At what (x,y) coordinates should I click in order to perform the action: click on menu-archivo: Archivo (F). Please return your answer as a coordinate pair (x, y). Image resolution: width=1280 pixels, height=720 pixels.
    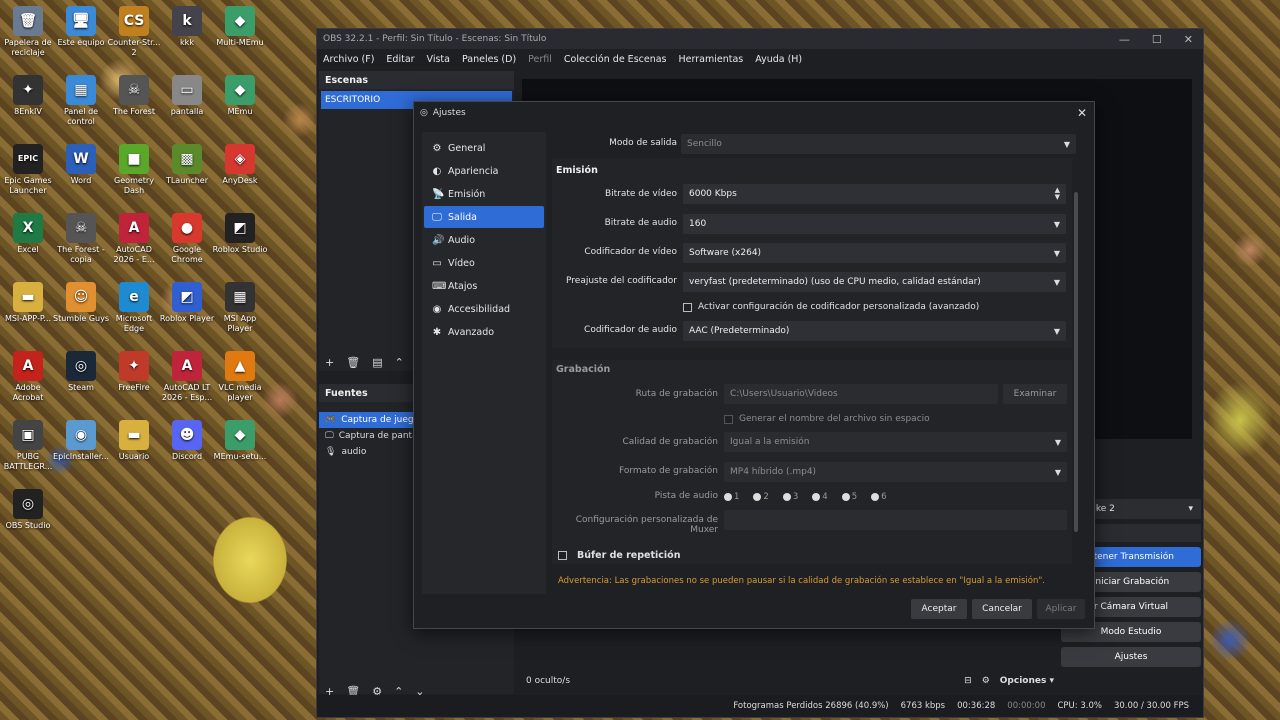
    Looking at the image, I should click on (348, 59).